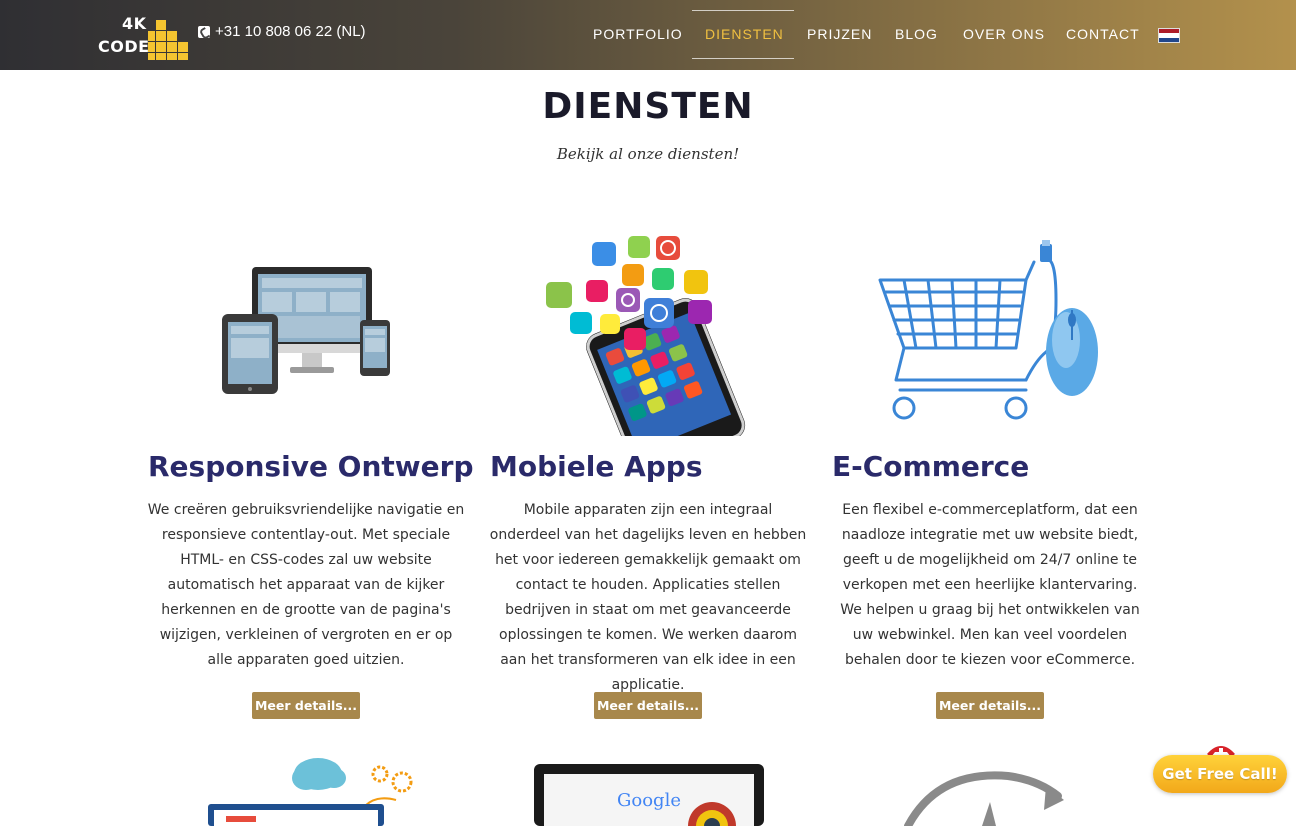 Image resolution: width=1296 pixels, height=826 pixels. Describe the element at coordinates (1103, 34) in the screenshot. I see `nav-contact: CONTACT` at that location.